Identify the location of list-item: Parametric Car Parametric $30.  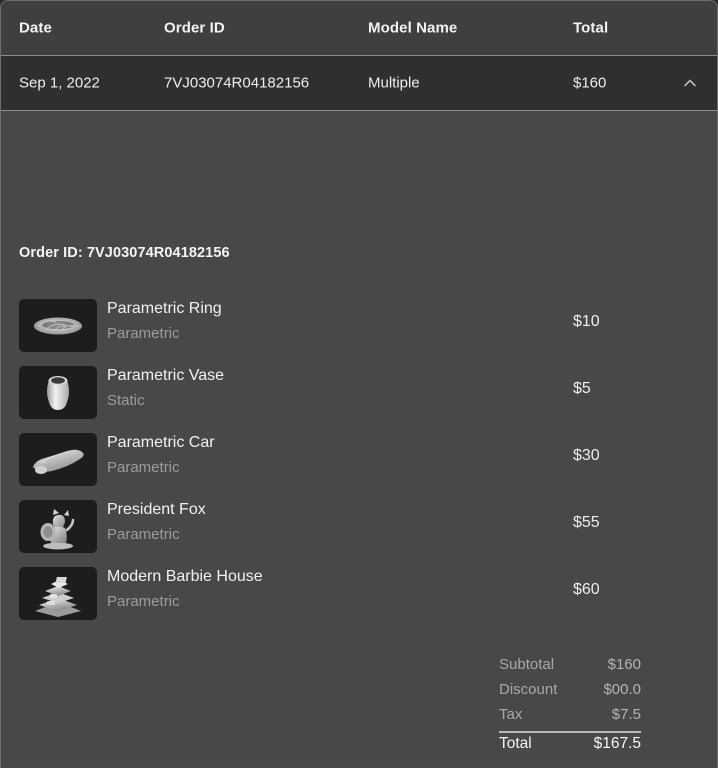
(359, 456).